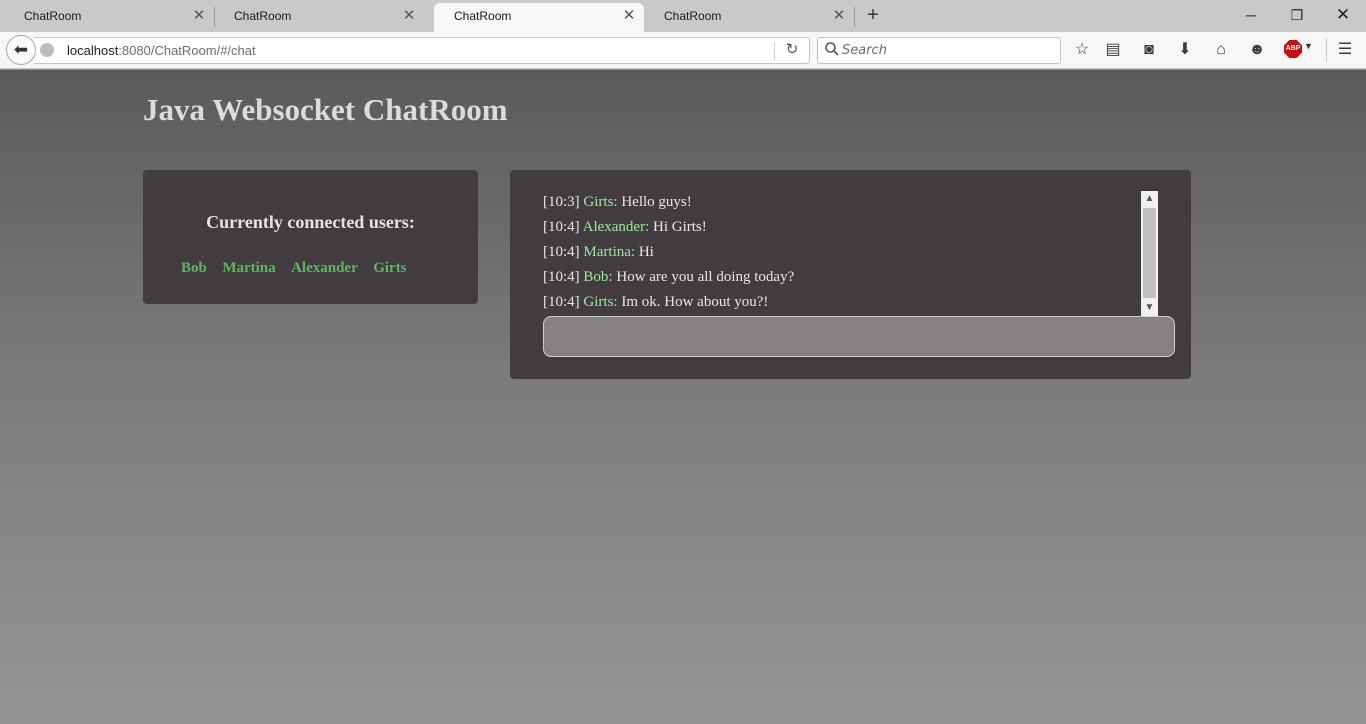 This screenshot has height=724, width=1366. Describe the element at coordinates (325, 109) in the screenshot. I see `page-title: Java Websocket ChatRoom` at that location.